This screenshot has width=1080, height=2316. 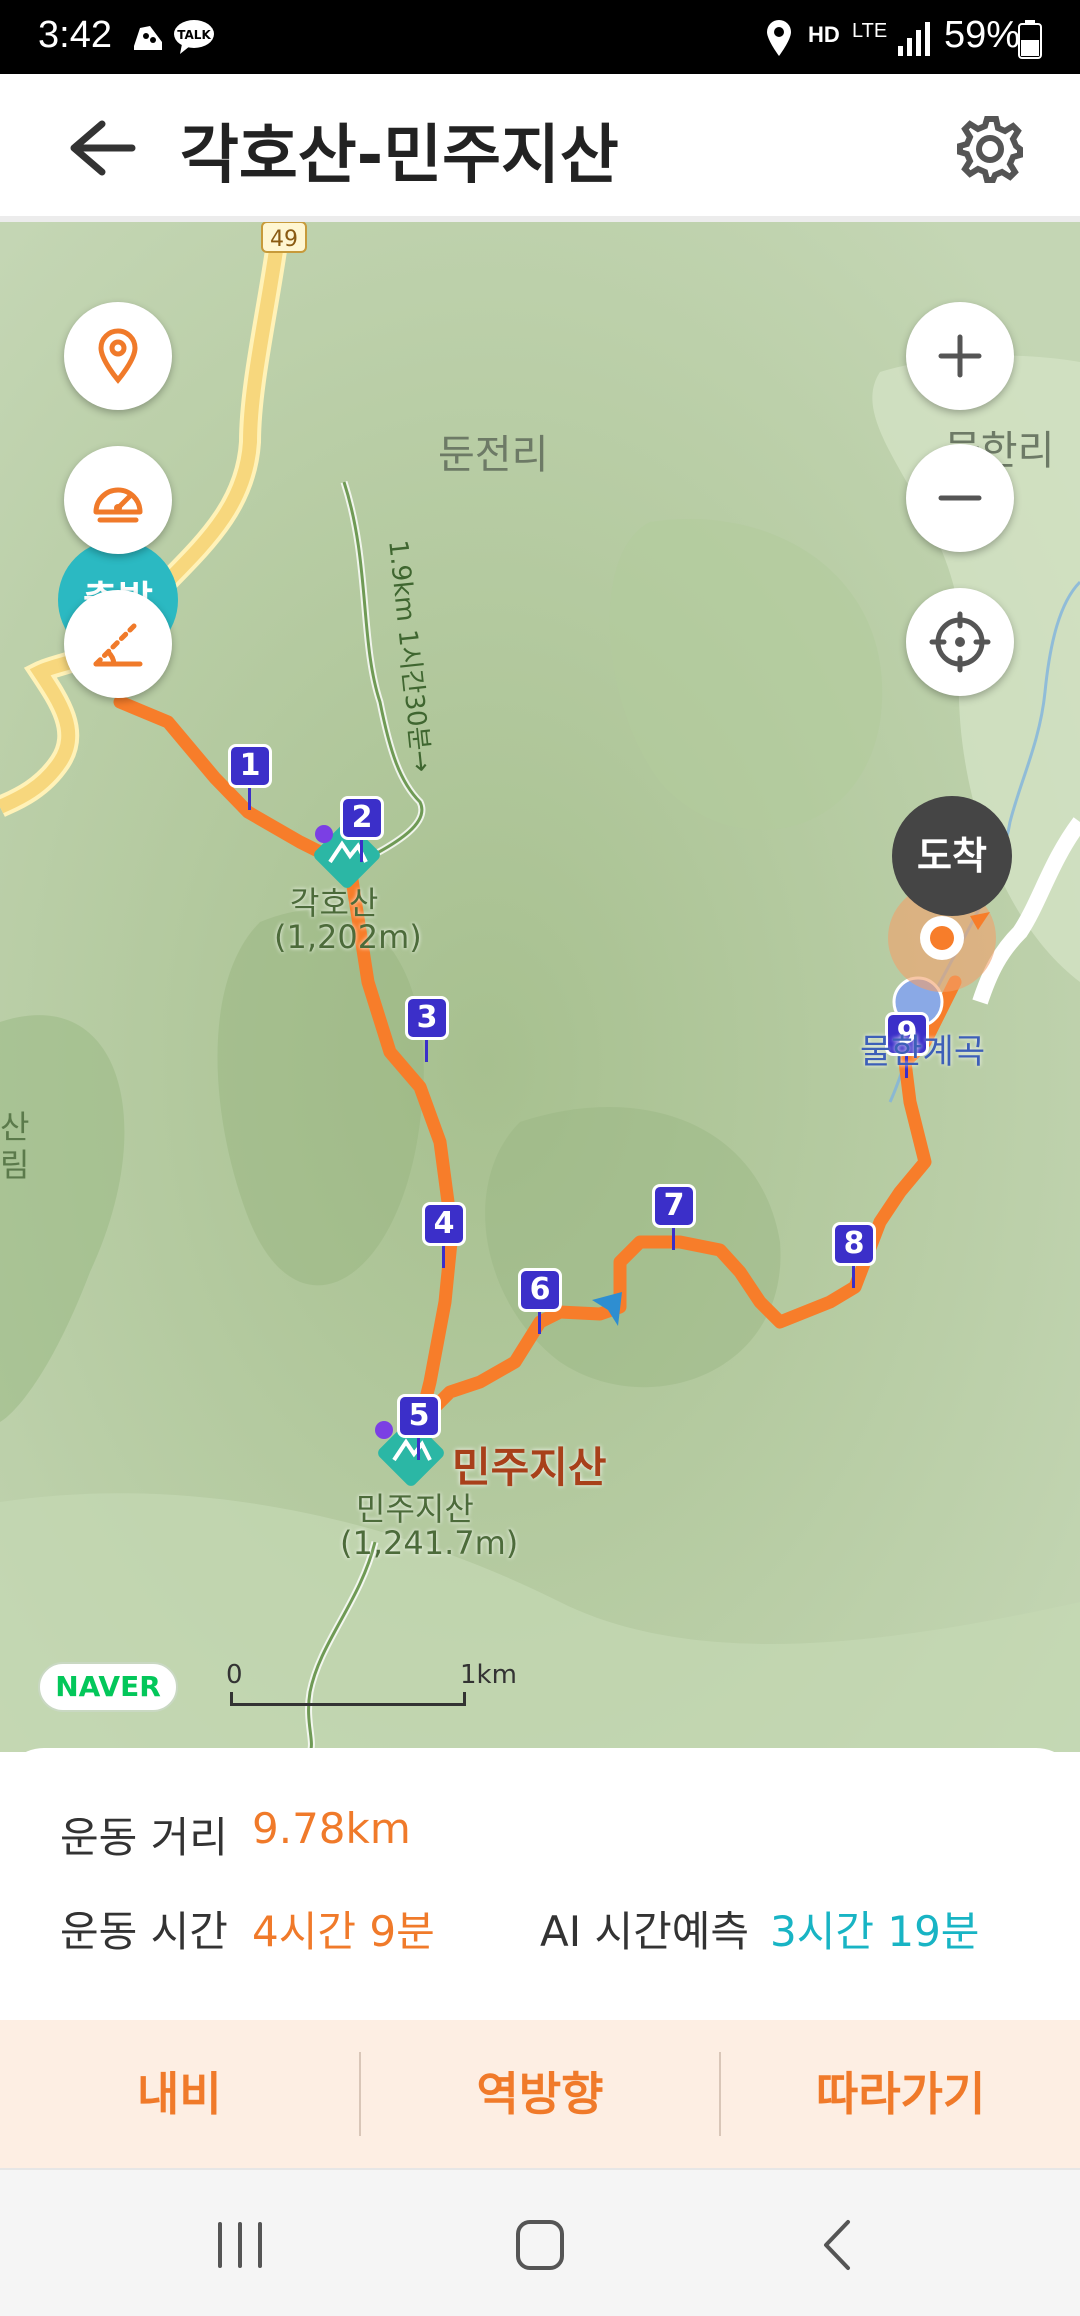 What do you see at coordinates (144, 1931) in the screenshot?
I see `duration-label: 운동 시간` at bounding box center [144, 1931].